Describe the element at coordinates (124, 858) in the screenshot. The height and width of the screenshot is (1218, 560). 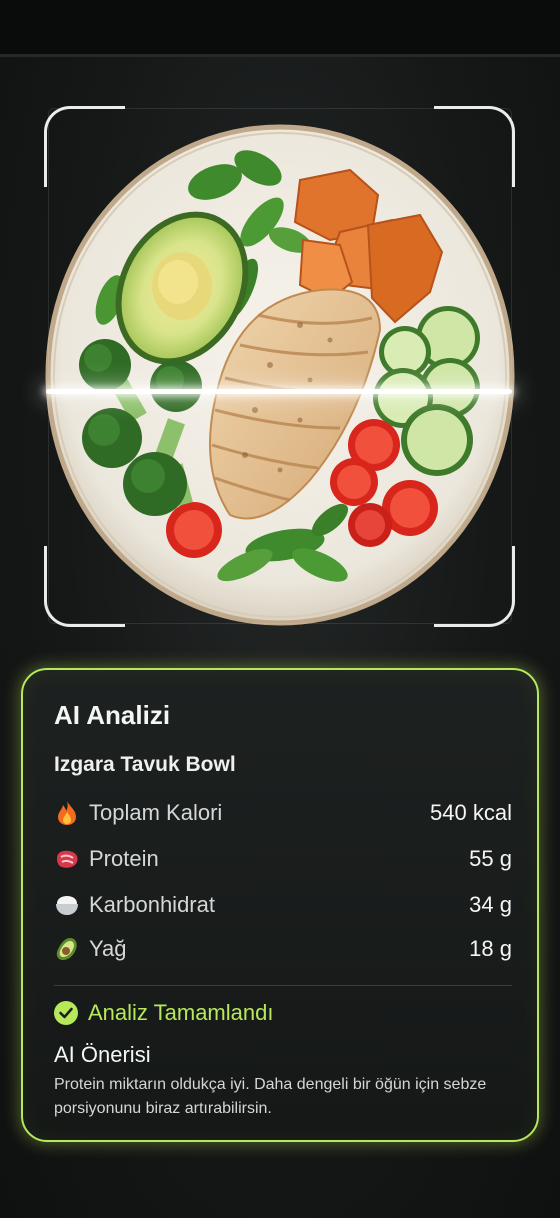
I see `nutrient-label: Protein` at that location.